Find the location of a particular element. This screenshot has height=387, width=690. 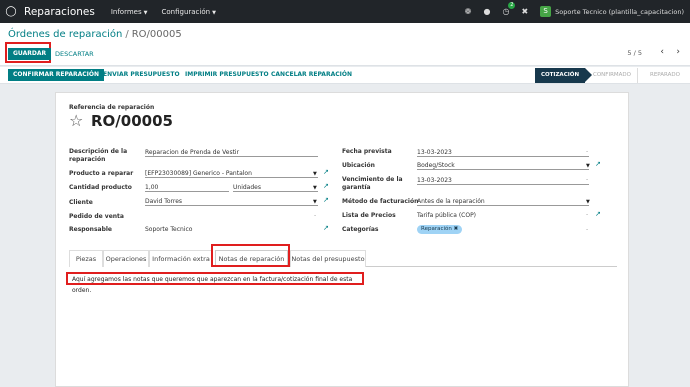

category-tag: Reparación ✖ is located at coordinates (440, 229).